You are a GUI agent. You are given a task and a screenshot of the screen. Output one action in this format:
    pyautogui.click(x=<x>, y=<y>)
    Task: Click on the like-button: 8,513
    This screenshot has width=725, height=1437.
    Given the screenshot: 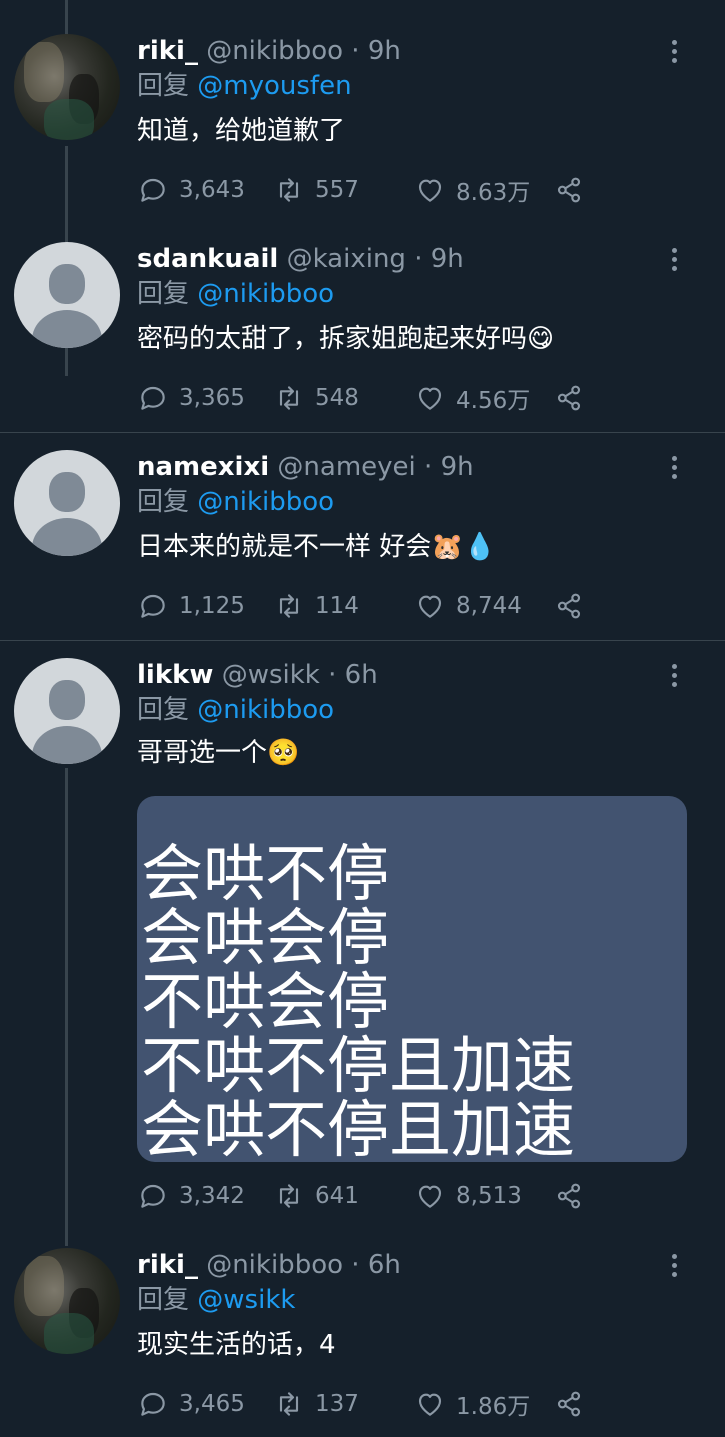 What is the action you would take?
    pyautogui.click(x=468, y=1196)
    